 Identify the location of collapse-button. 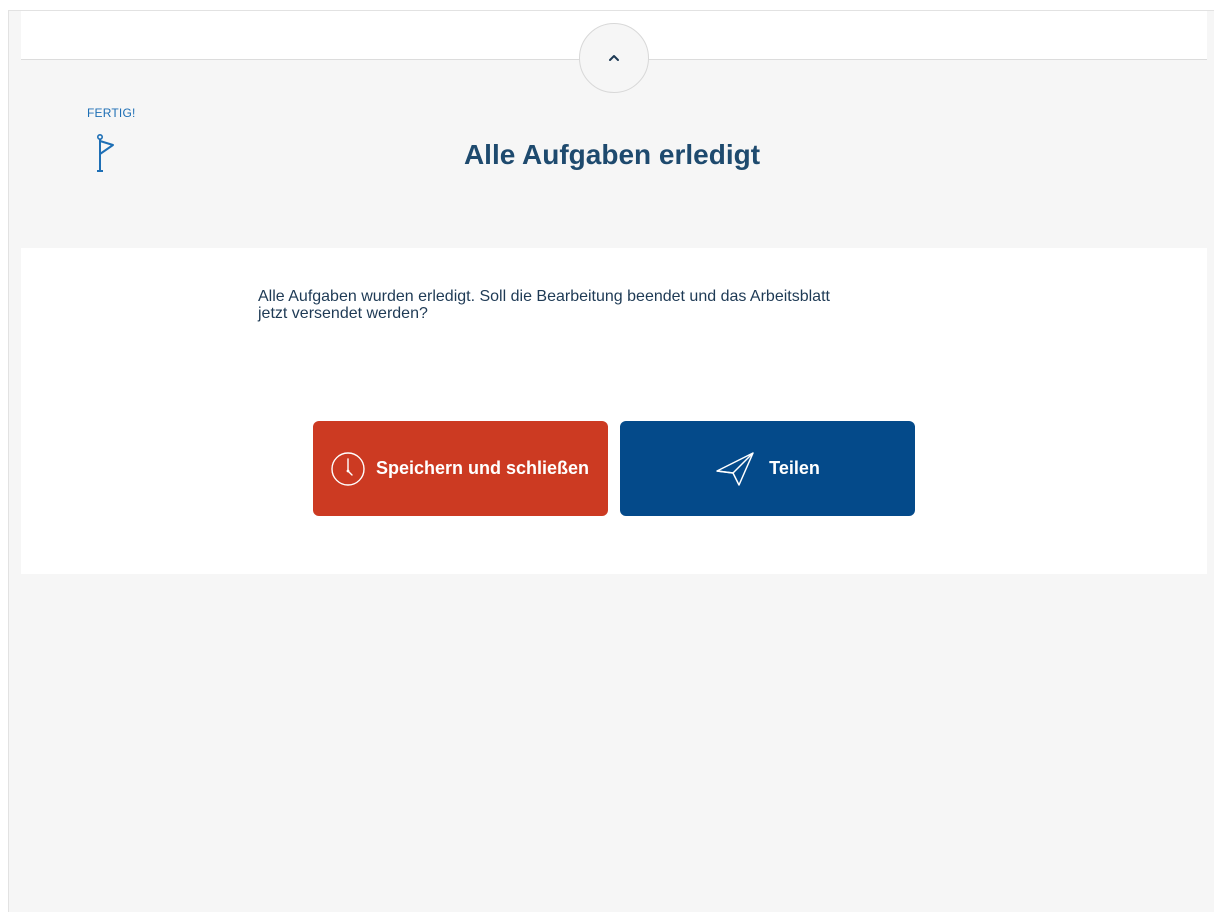
(614, 58).